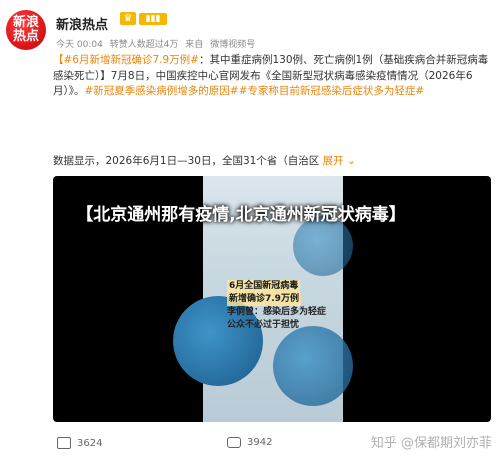 The image size is (500, 465). What do you see at coordinates (79, 45) in the screenshot?
I see `post-time: 今天 00:04` at bounding box center [79, 45].